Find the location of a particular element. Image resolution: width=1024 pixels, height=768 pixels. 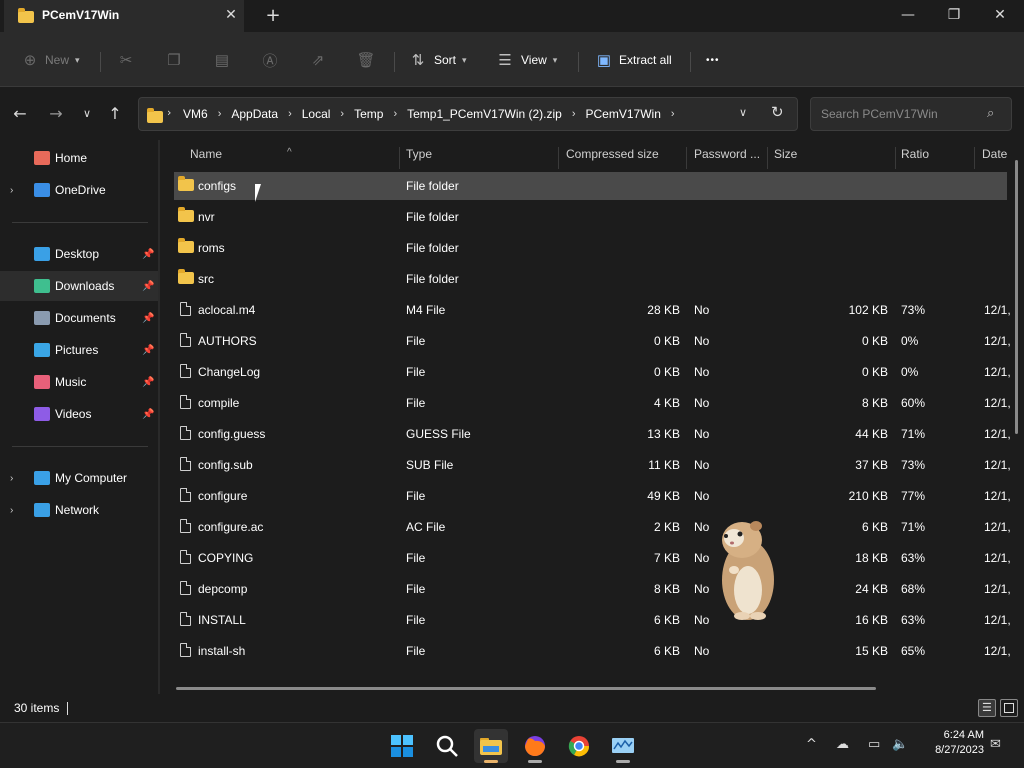

sidebar-item-documents: Documents 📌 is located at coordinates (79, 318).